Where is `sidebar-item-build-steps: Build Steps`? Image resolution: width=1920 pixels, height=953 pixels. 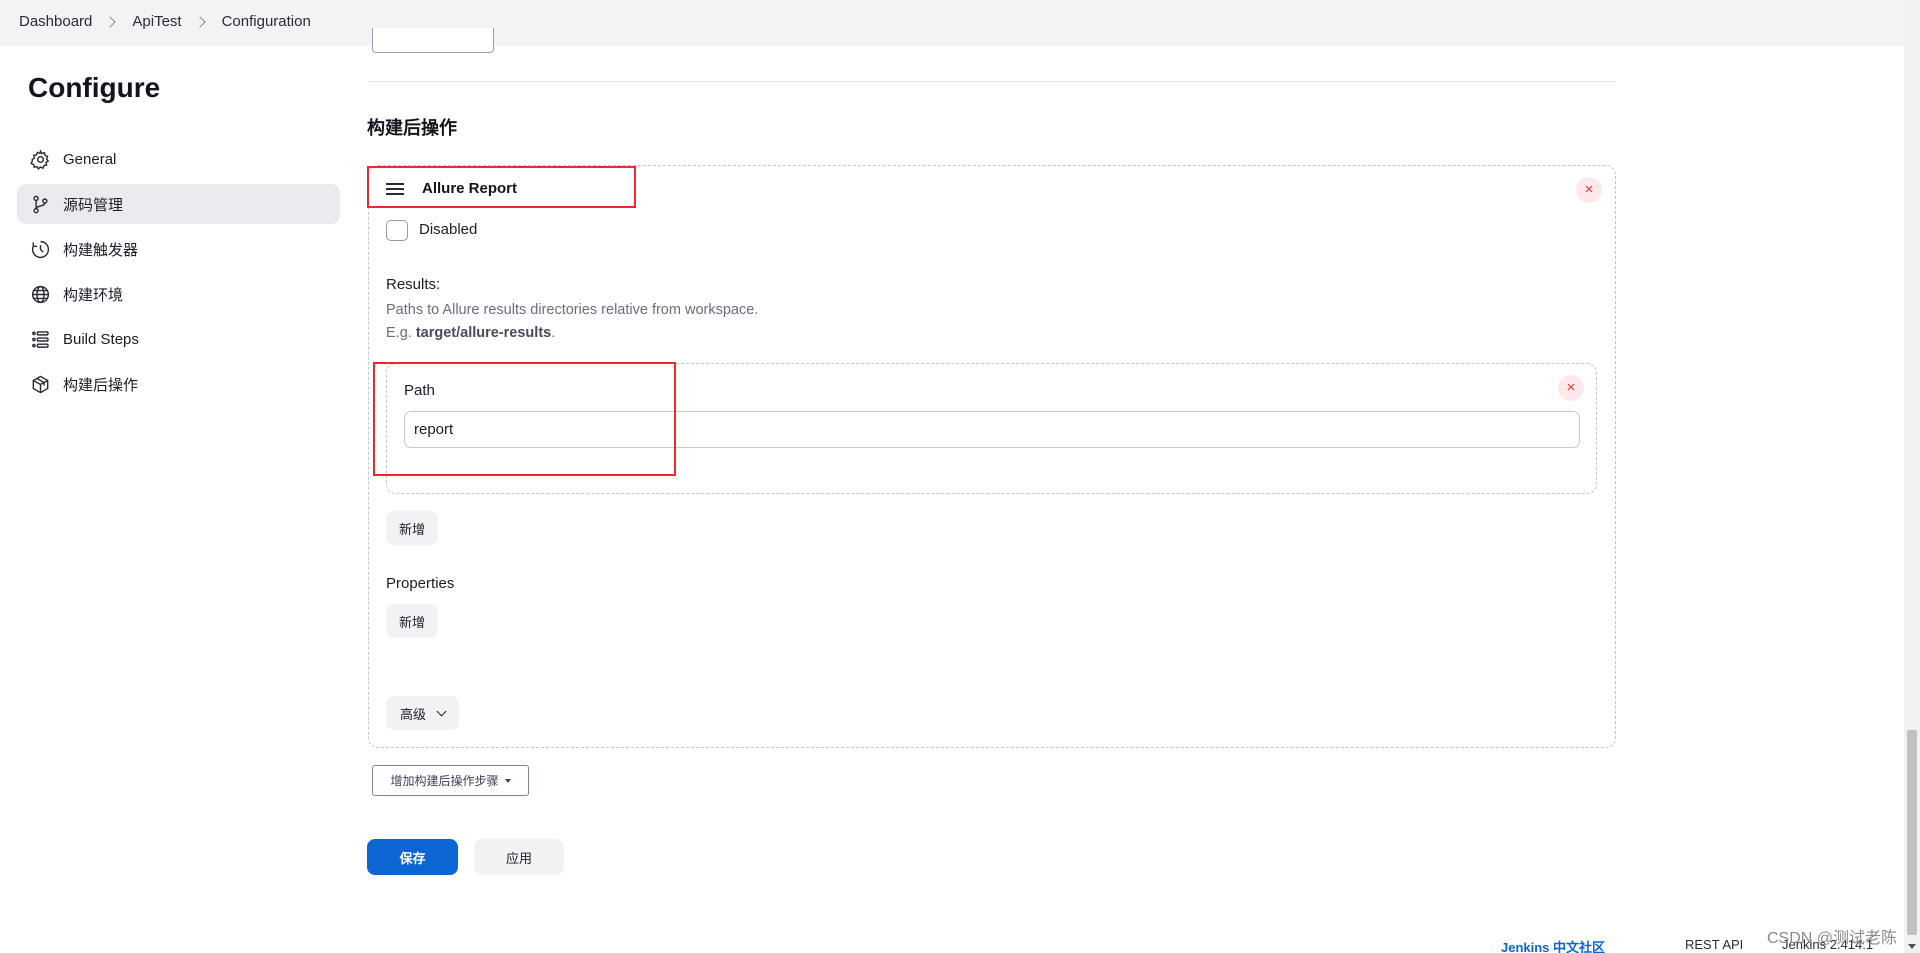 sidebar-item-build-steps: Build Steps is located at coordinates (178, 339).